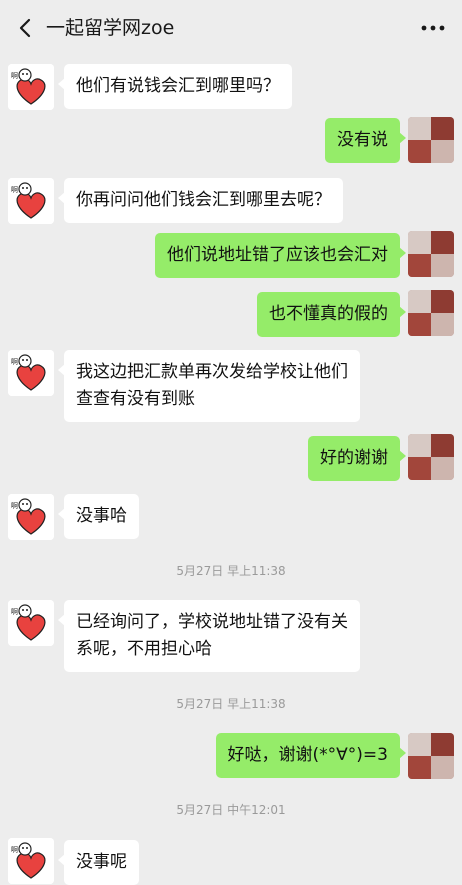 Image resolution: width=462 pixels, height=885 pixels. Describe the element at coordinates (365, 140) in the screenshot. I see `message-bubble: 没有说` at that location.